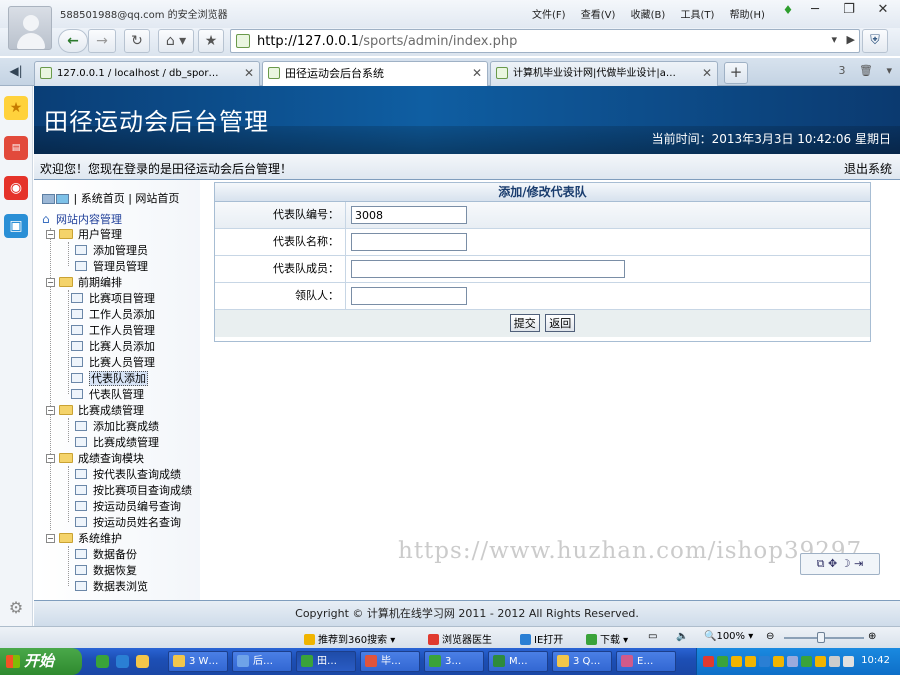 The height and width of the screenshot is (675, 900). I want to click on team-name-input, so click(409, 242).